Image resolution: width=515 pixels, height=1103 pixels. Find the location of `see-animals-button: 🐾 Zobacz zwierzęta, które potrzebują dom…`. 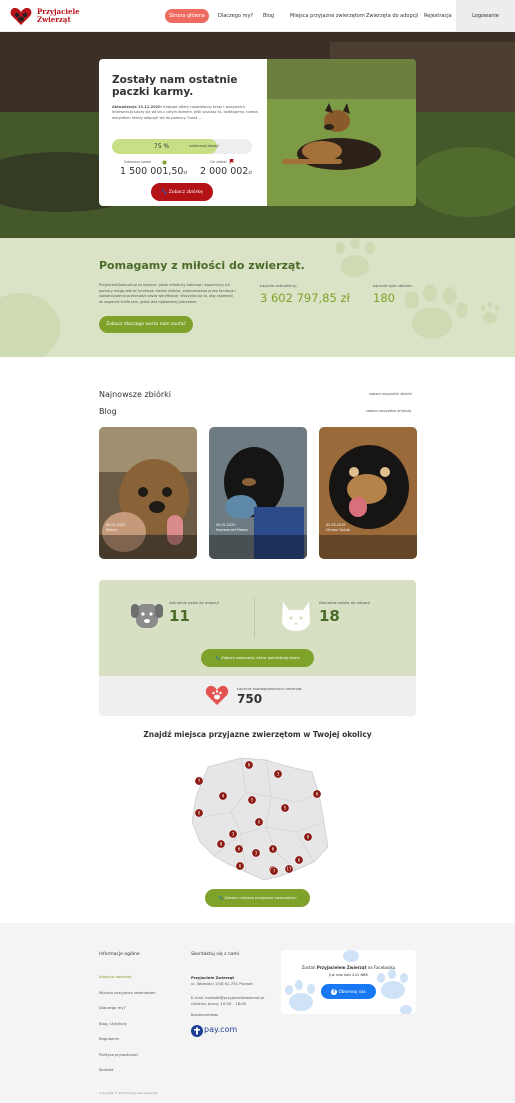

see-animals-button: 🐾 Zobacz zwierzęta, które potrzebują dom… is located at coordinates (257, 658).